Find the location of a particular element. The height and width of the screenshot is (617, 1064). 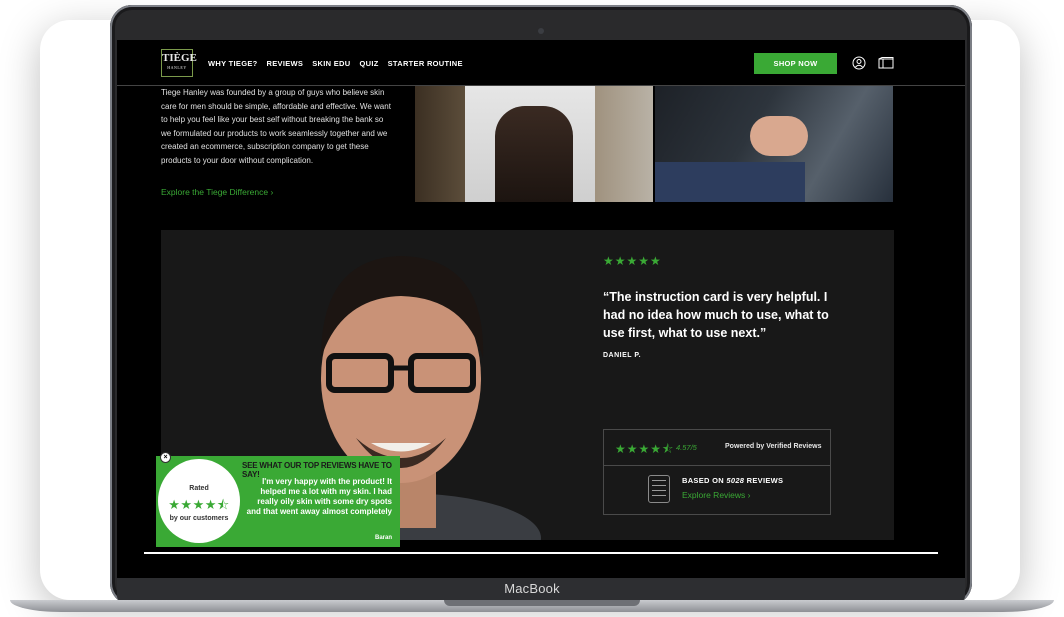

photo-skateboard is located at coordinates (534, 154).